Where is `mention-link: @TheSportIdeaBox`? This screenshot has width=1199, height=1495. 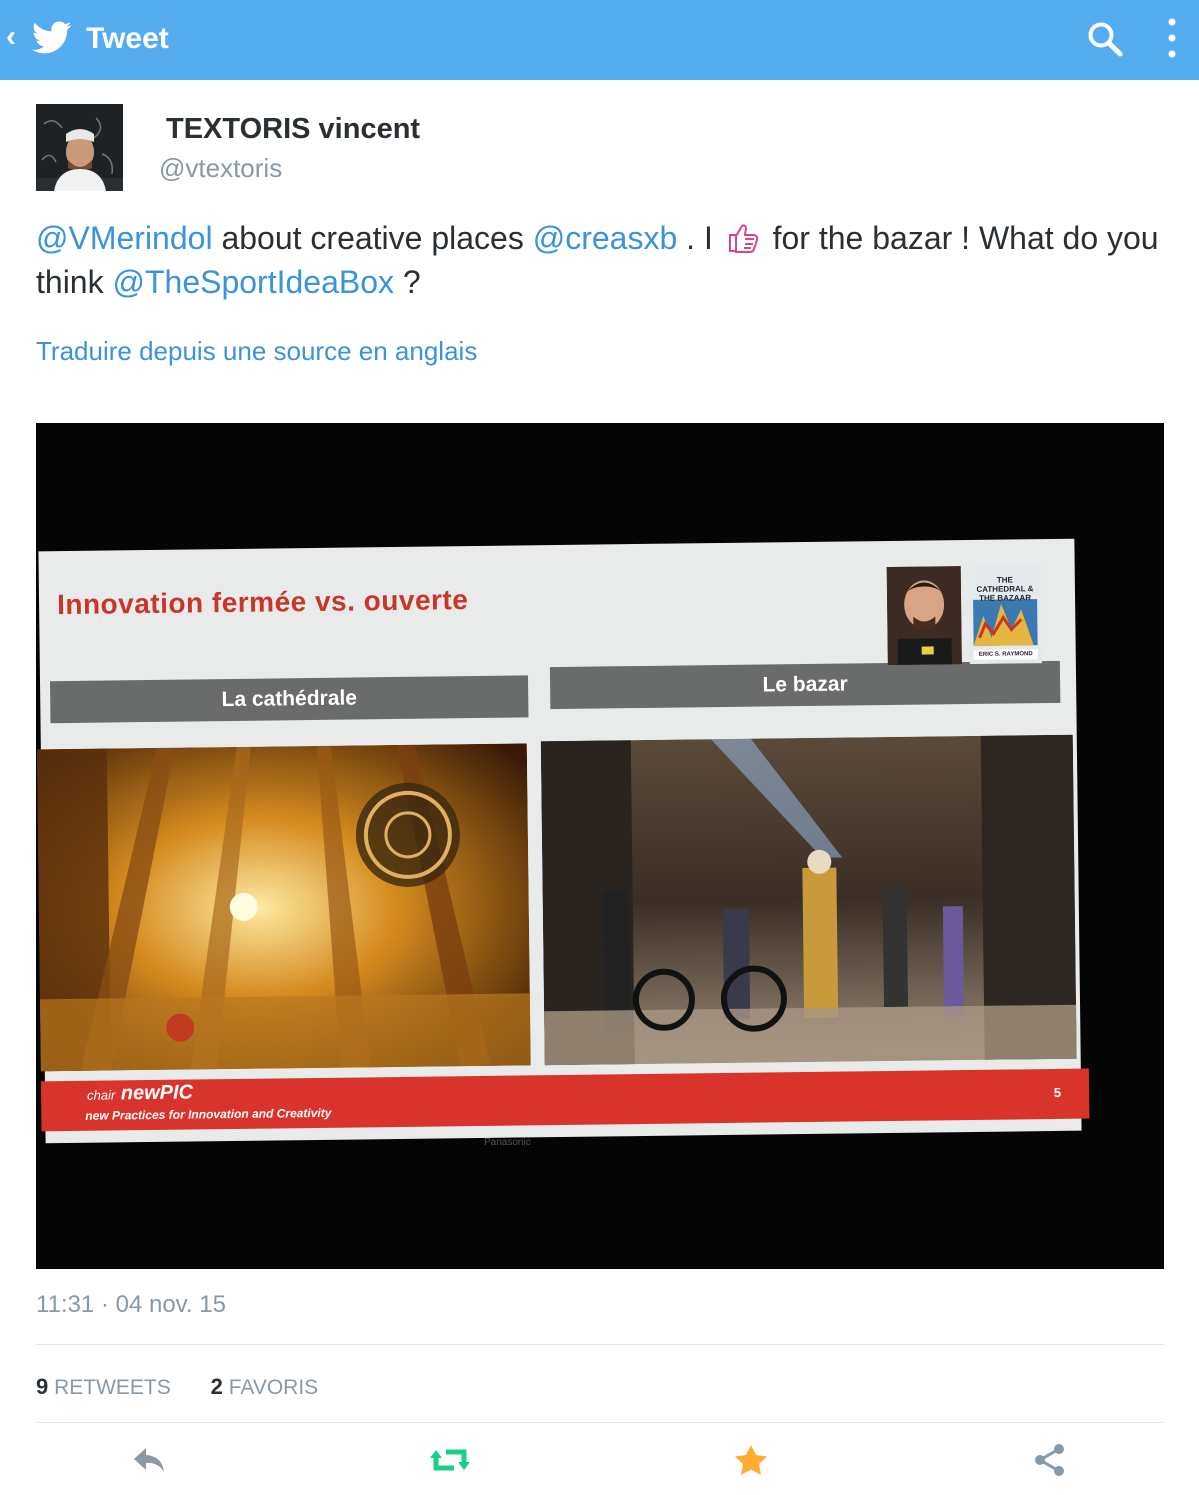 mention-link: @TheSportIdeaBox is located at coordinates (253, 282).